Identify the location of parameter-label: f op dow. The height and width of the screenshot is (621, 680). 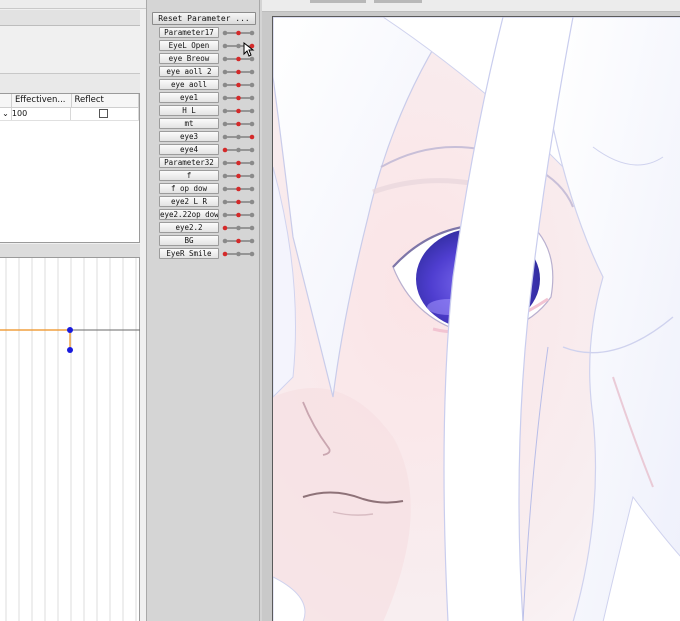
(189, 188).